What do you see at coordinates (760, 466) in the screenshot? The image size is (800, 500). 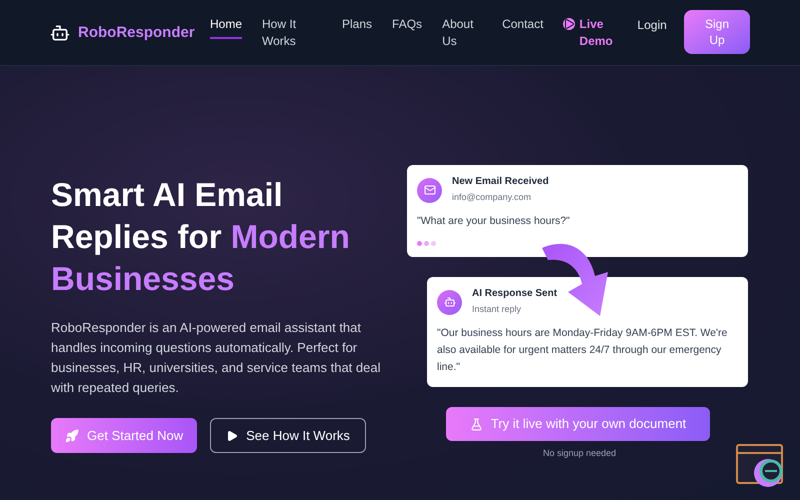 I see `chat-widget-icon` at bounding box center [760, 466].